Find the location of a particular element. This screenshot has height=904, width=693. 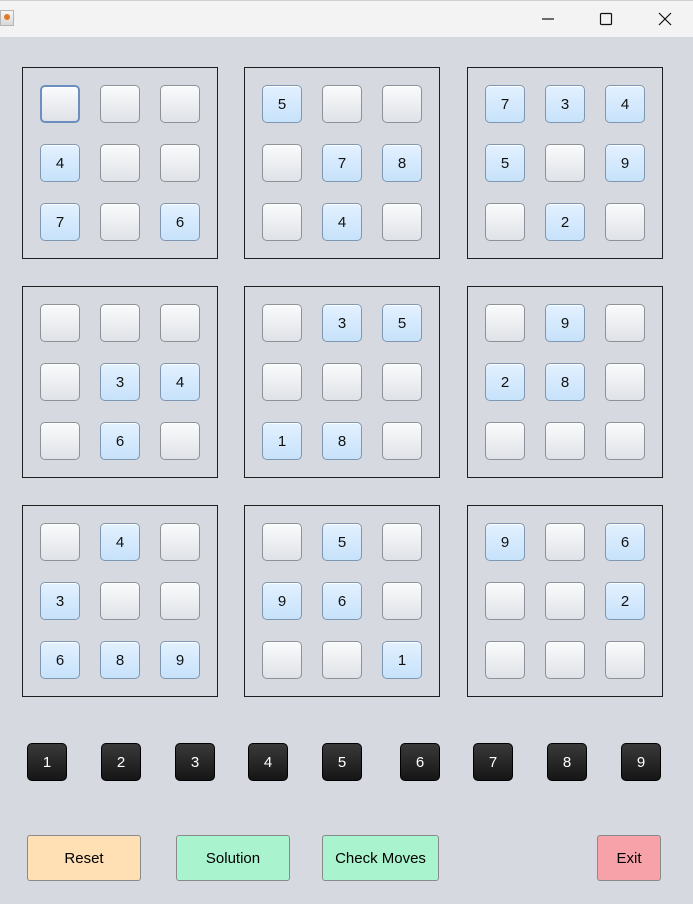

close-icon is located at coordinates (665, 19).